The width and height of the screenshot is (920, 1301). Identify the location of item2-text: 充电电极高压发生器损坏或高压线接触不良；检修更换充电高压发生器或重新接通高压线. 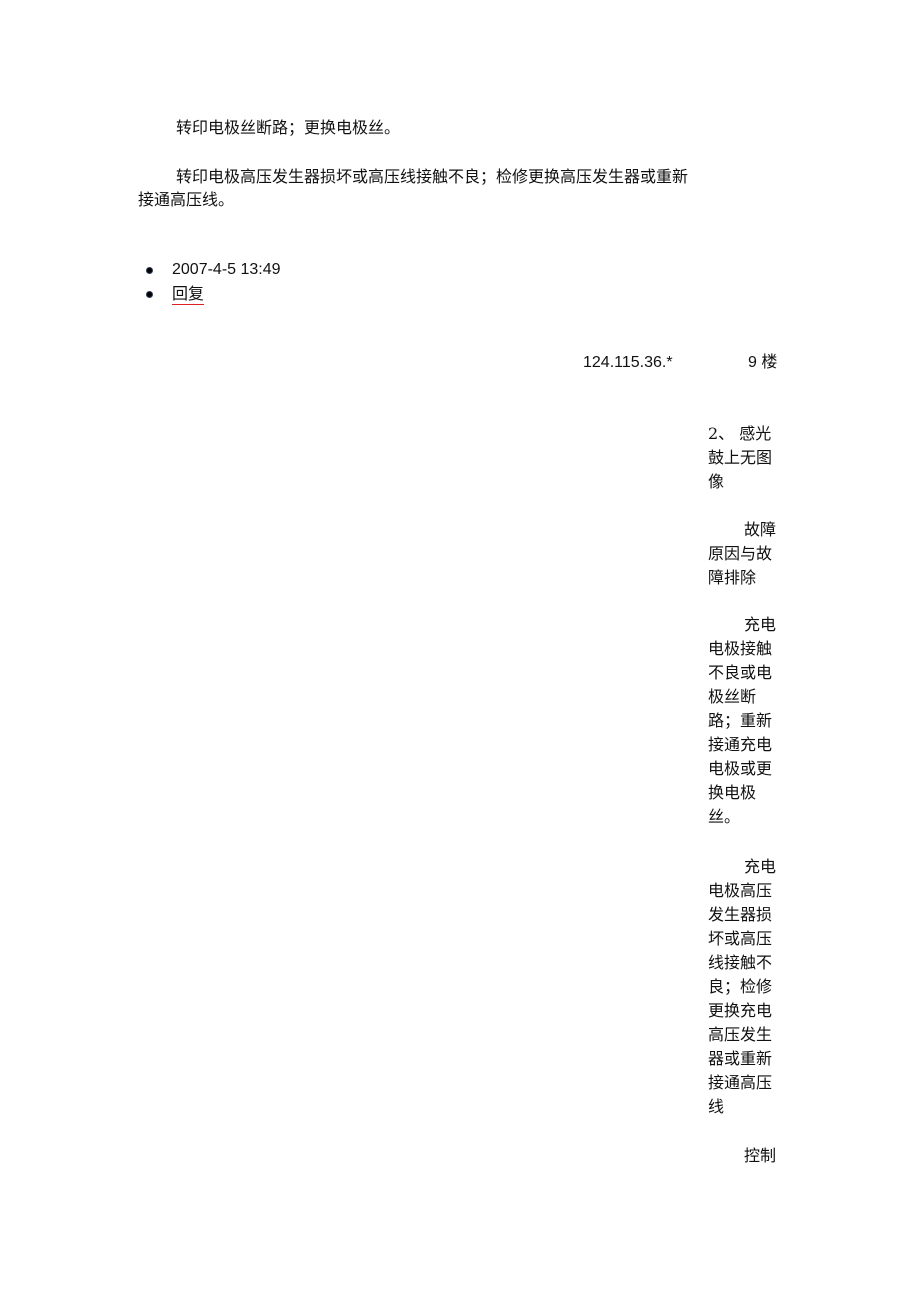
(742, 986).